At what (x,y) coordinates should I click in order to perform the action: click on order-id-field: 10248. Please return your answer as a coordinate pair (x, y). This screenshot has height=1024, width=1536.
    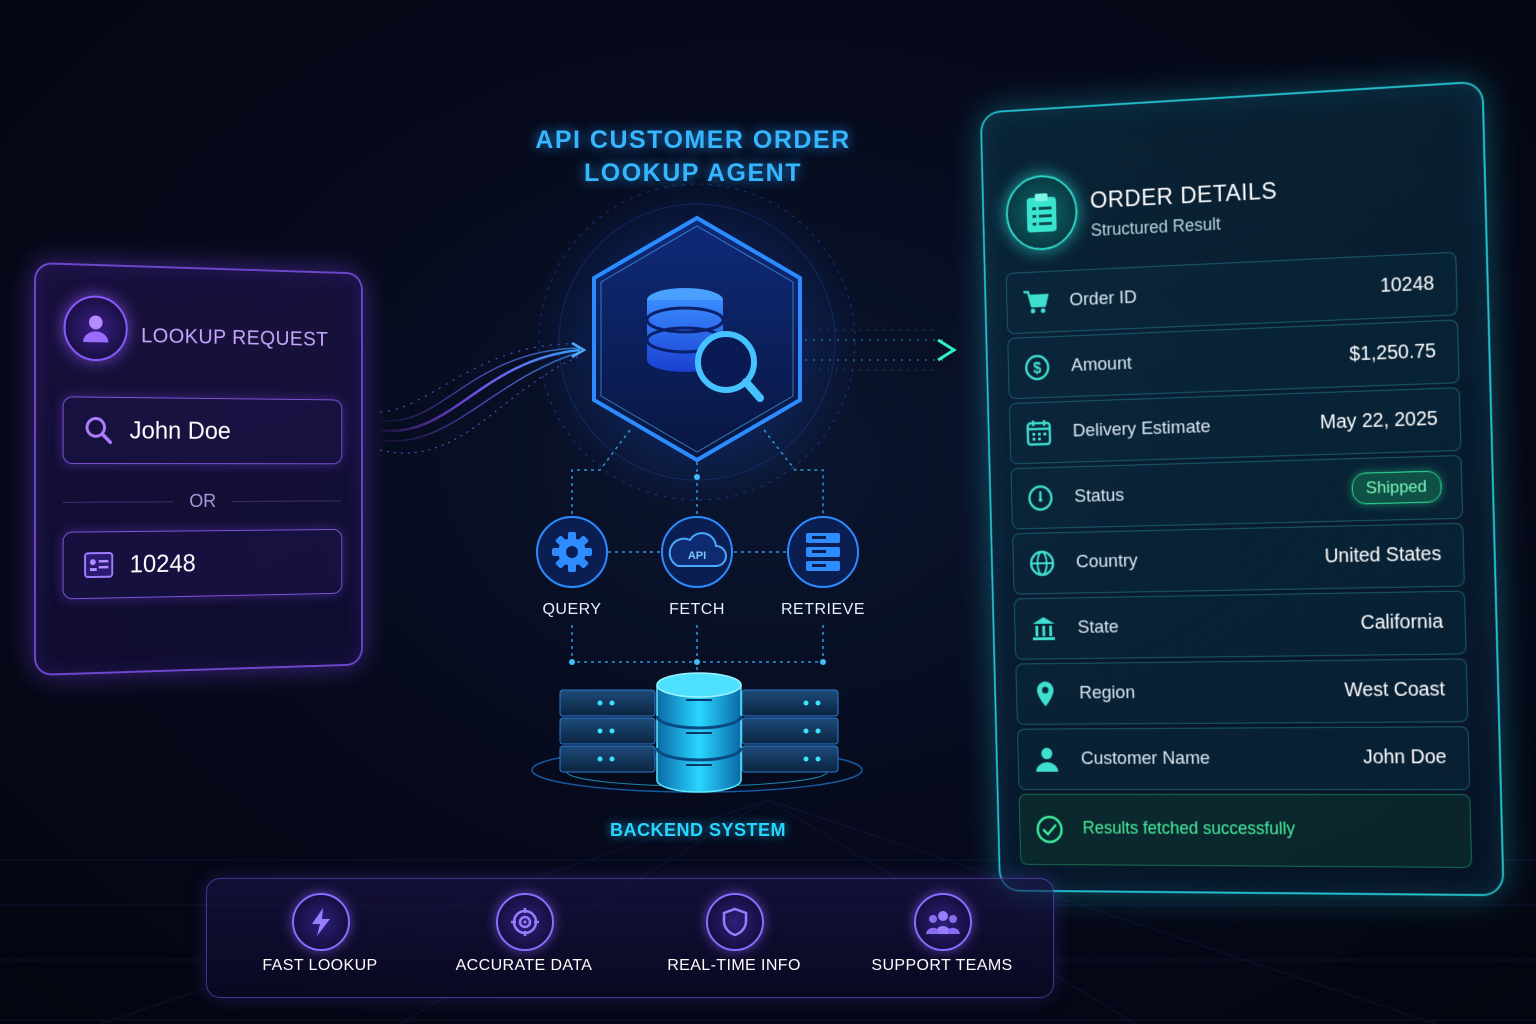
    Looking at the image, I should click on (202, 564).